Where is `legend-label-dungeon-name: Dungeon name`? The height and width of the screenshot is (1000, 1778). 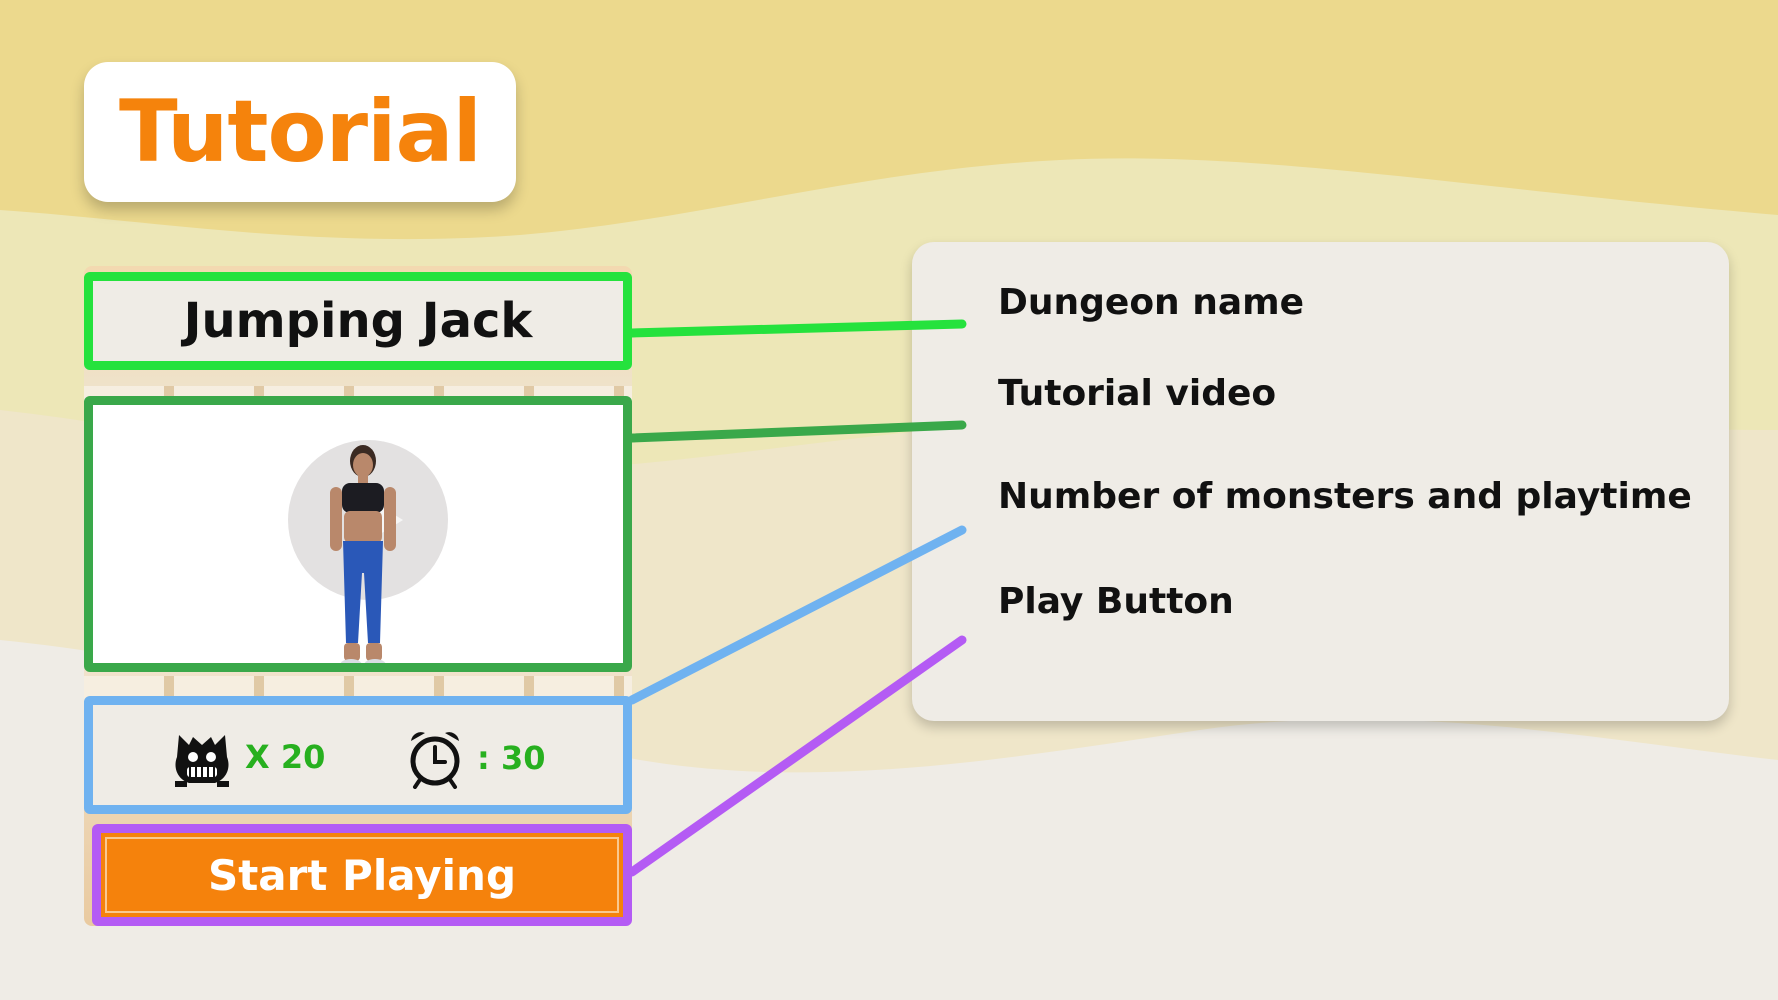 legend-label-dungeon-name: Dungeon name is located at coordinates (1151, 302).